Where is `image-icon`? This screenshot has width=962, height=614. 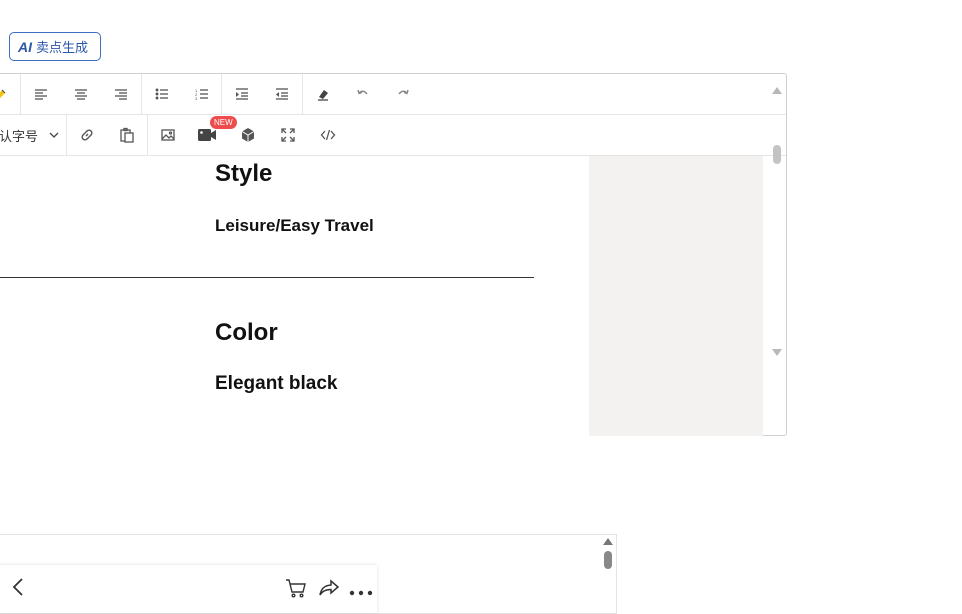 image-icon is located at coordinates (168, 135).